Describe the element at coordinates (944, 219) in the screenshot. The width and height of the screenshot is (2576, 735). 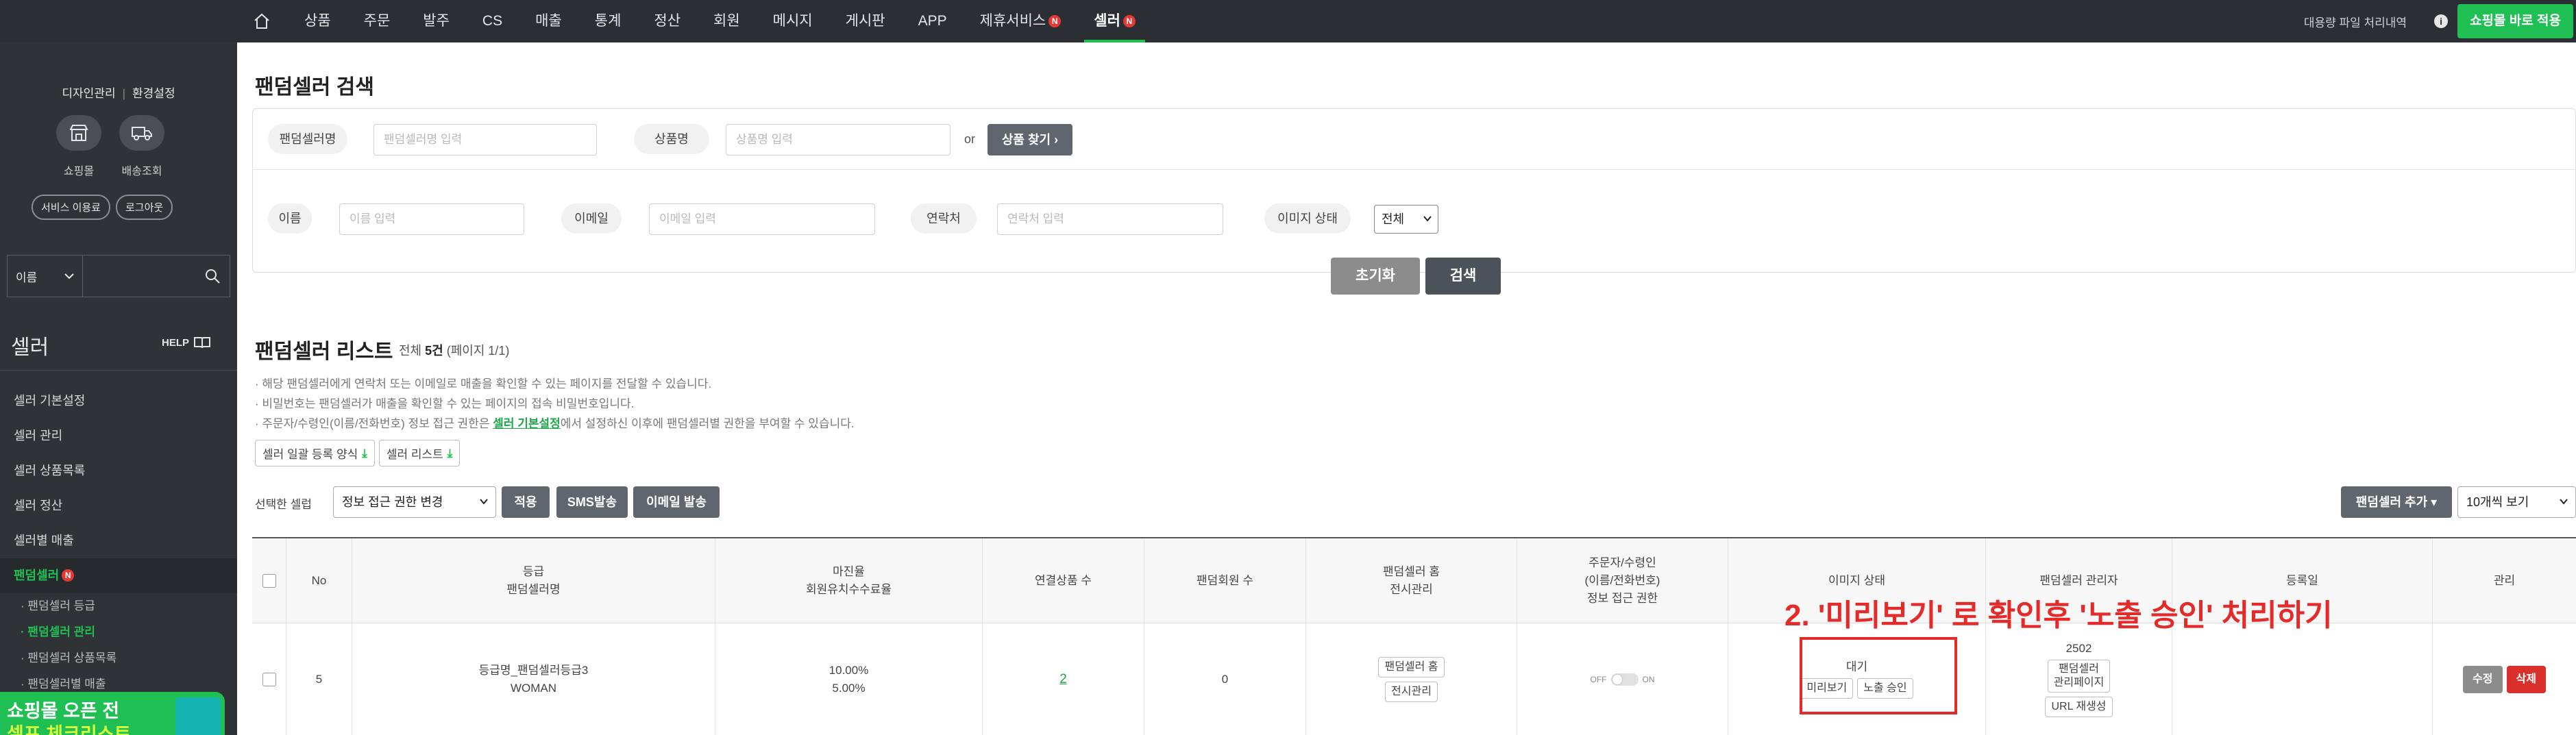
I see `phone-label: 연락처` at that location.